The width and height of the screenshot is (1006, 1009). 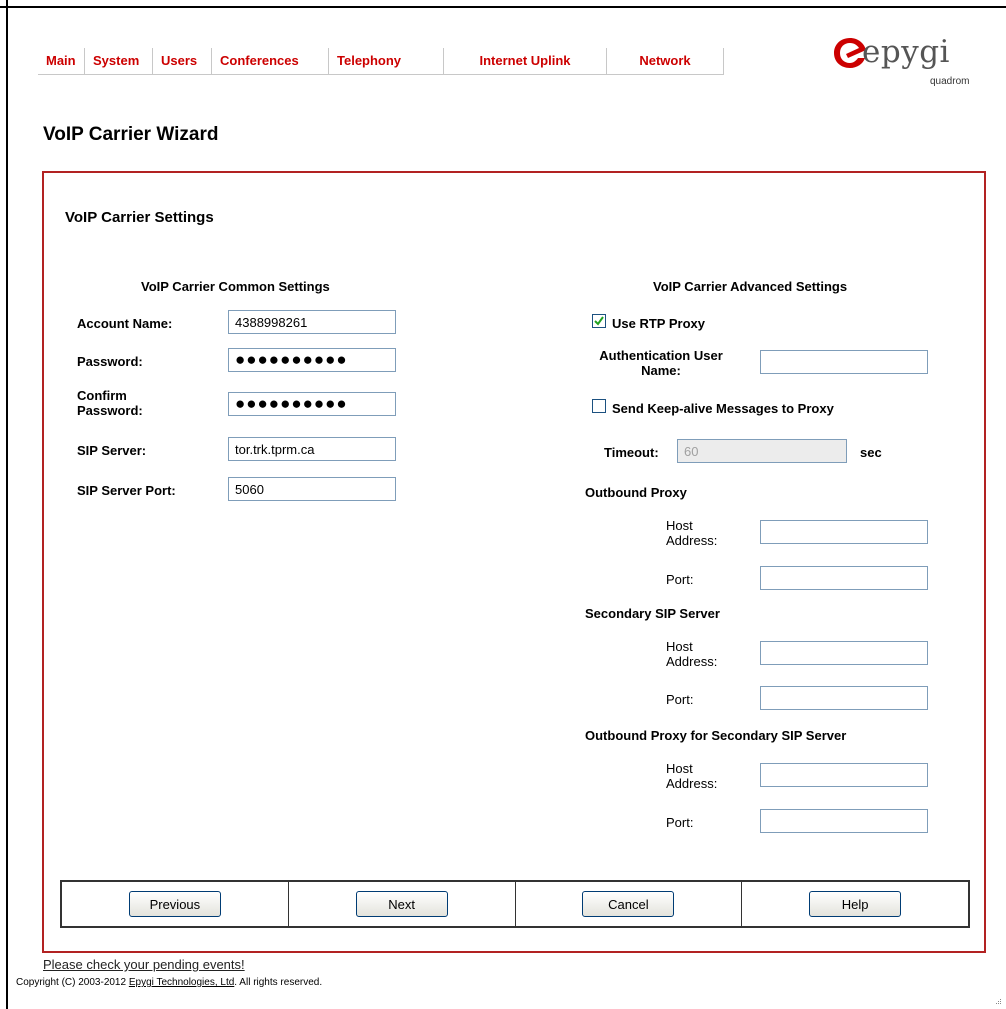 I want to click on auth-user-name-label: Authentication User Name:, so click(x=661, y=363).